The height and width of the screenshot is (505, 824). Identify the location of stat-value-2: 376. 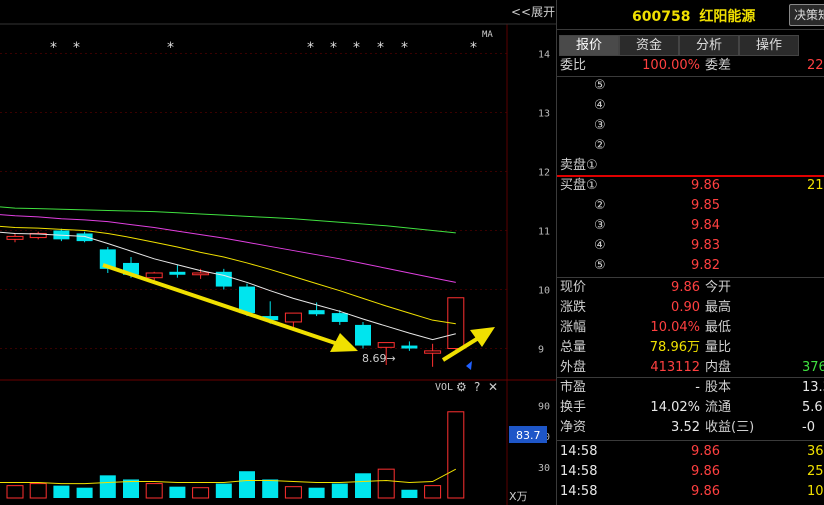
(813, 367).